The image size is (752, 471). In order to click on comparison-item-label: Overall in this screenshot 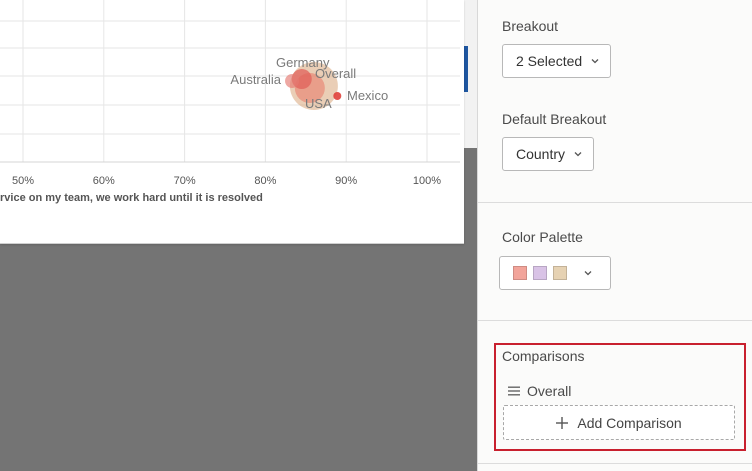, I will do `click(549, 391)`.